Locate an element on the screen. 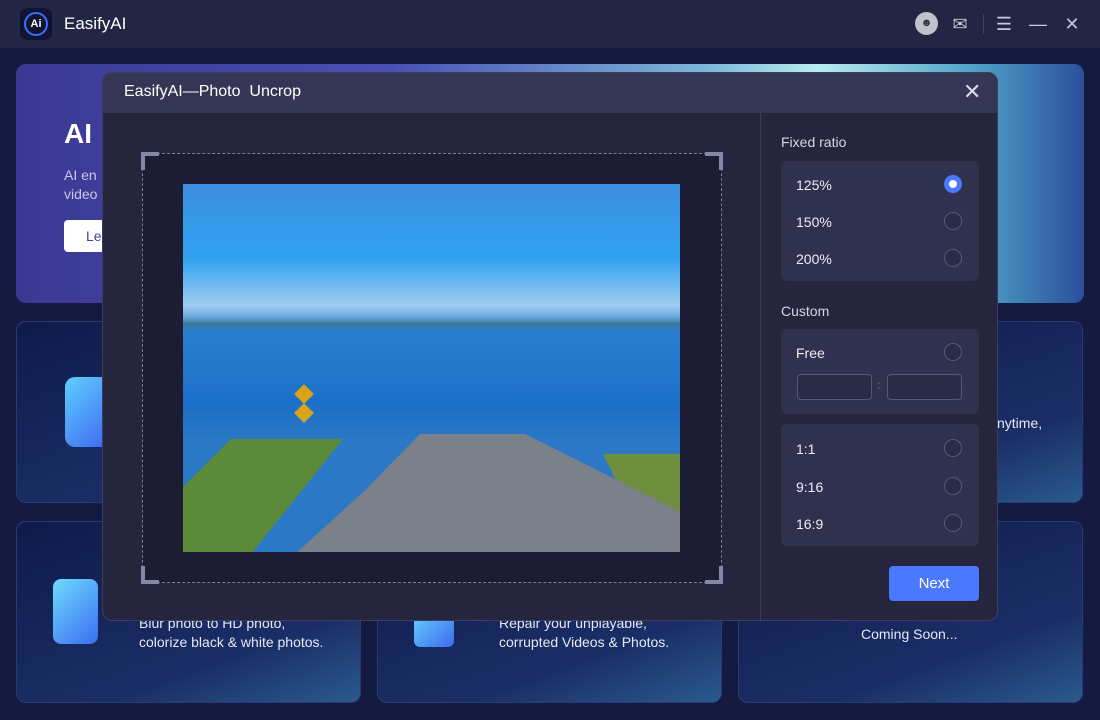 This screenshot has width=1100, height=720. custom-width-input is located at coordinates (834, 387).